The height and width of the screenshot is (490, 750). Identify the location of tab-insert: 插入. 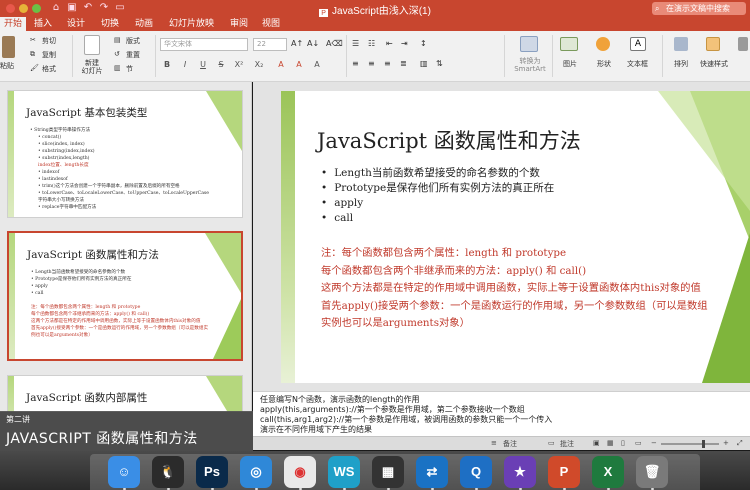
(43, 24).